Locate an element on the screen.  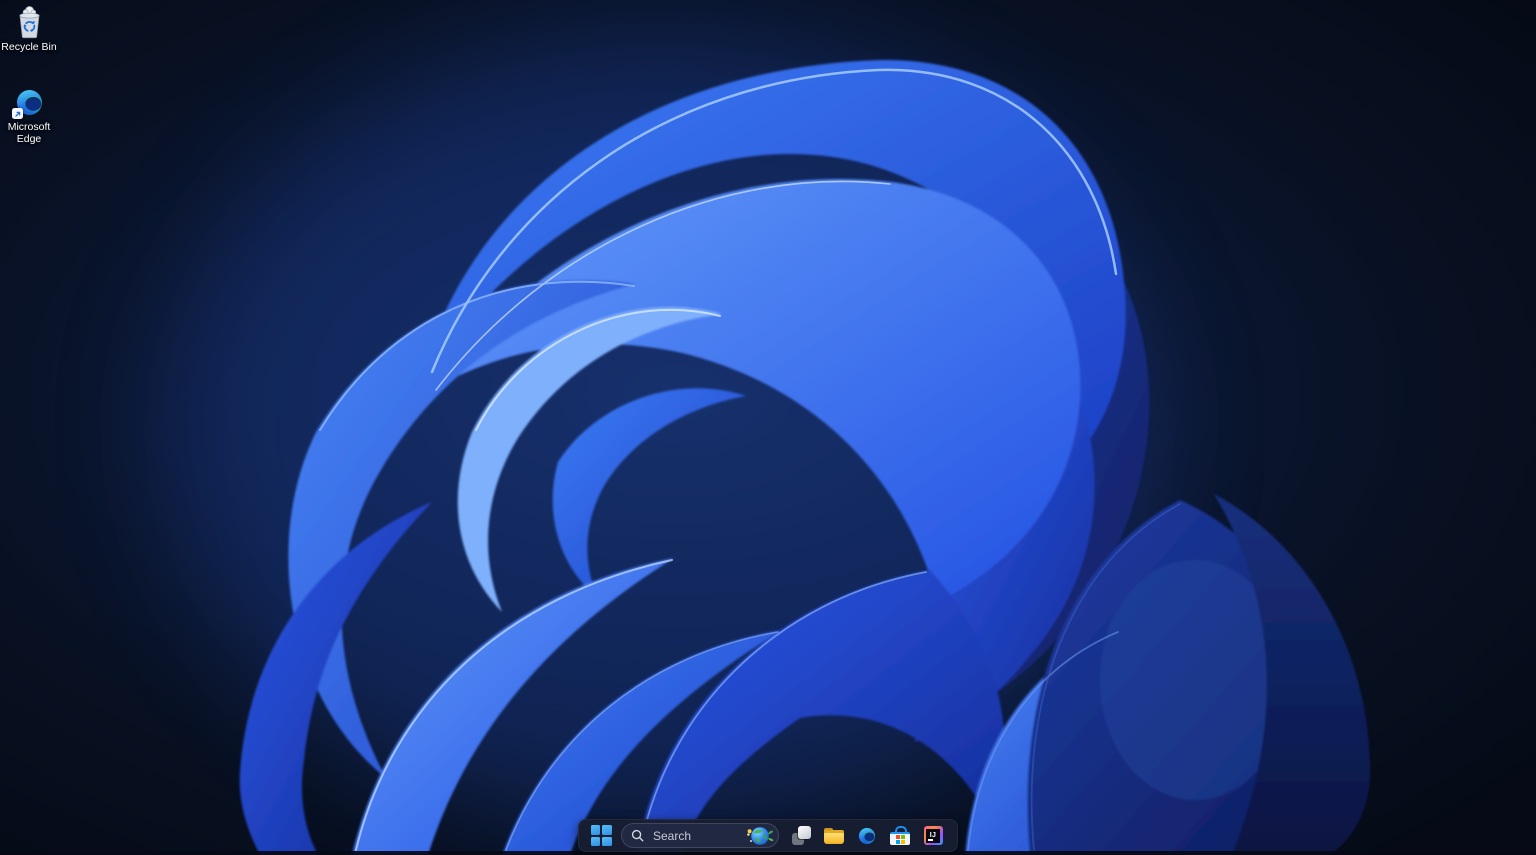
intellij-idea-icon: IJ is located at coordinates (933, 835).